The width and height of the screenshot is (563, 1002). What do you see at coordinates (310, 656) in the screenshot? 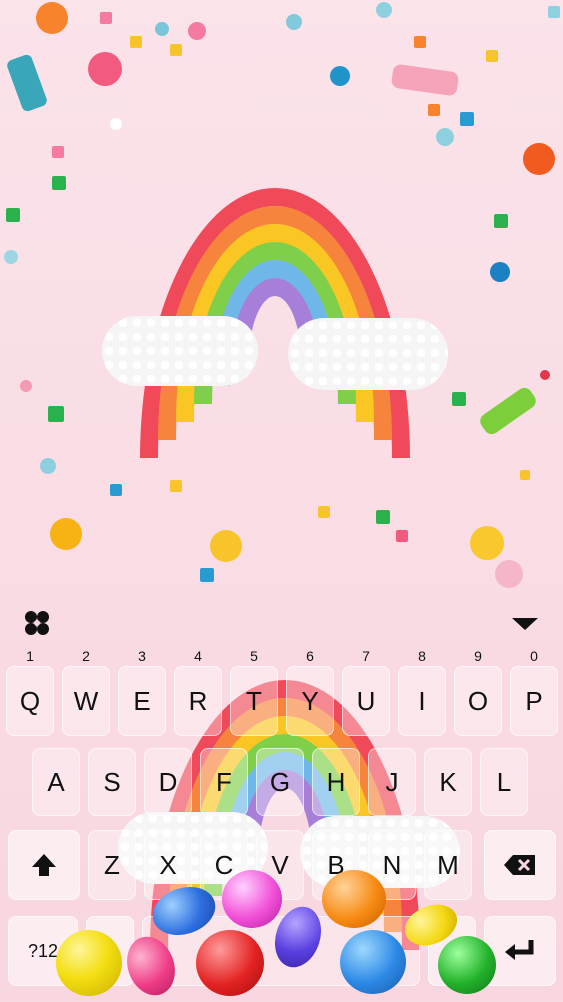
I see `key-hint: 6` at bounding box center [310, 656].